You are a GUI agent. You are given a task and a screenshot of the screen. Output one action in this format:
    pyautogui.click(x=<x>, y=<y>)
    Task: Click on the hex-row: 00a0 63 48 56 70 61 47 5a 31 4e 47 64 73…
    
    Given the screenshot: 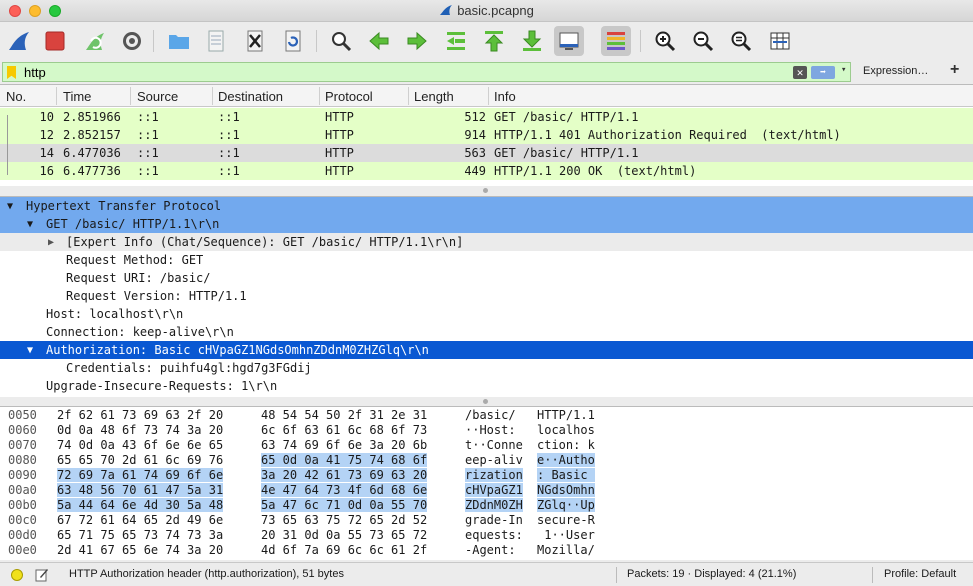 What is the action you would take?
    pyautogui.click(x=486, y=490)
    